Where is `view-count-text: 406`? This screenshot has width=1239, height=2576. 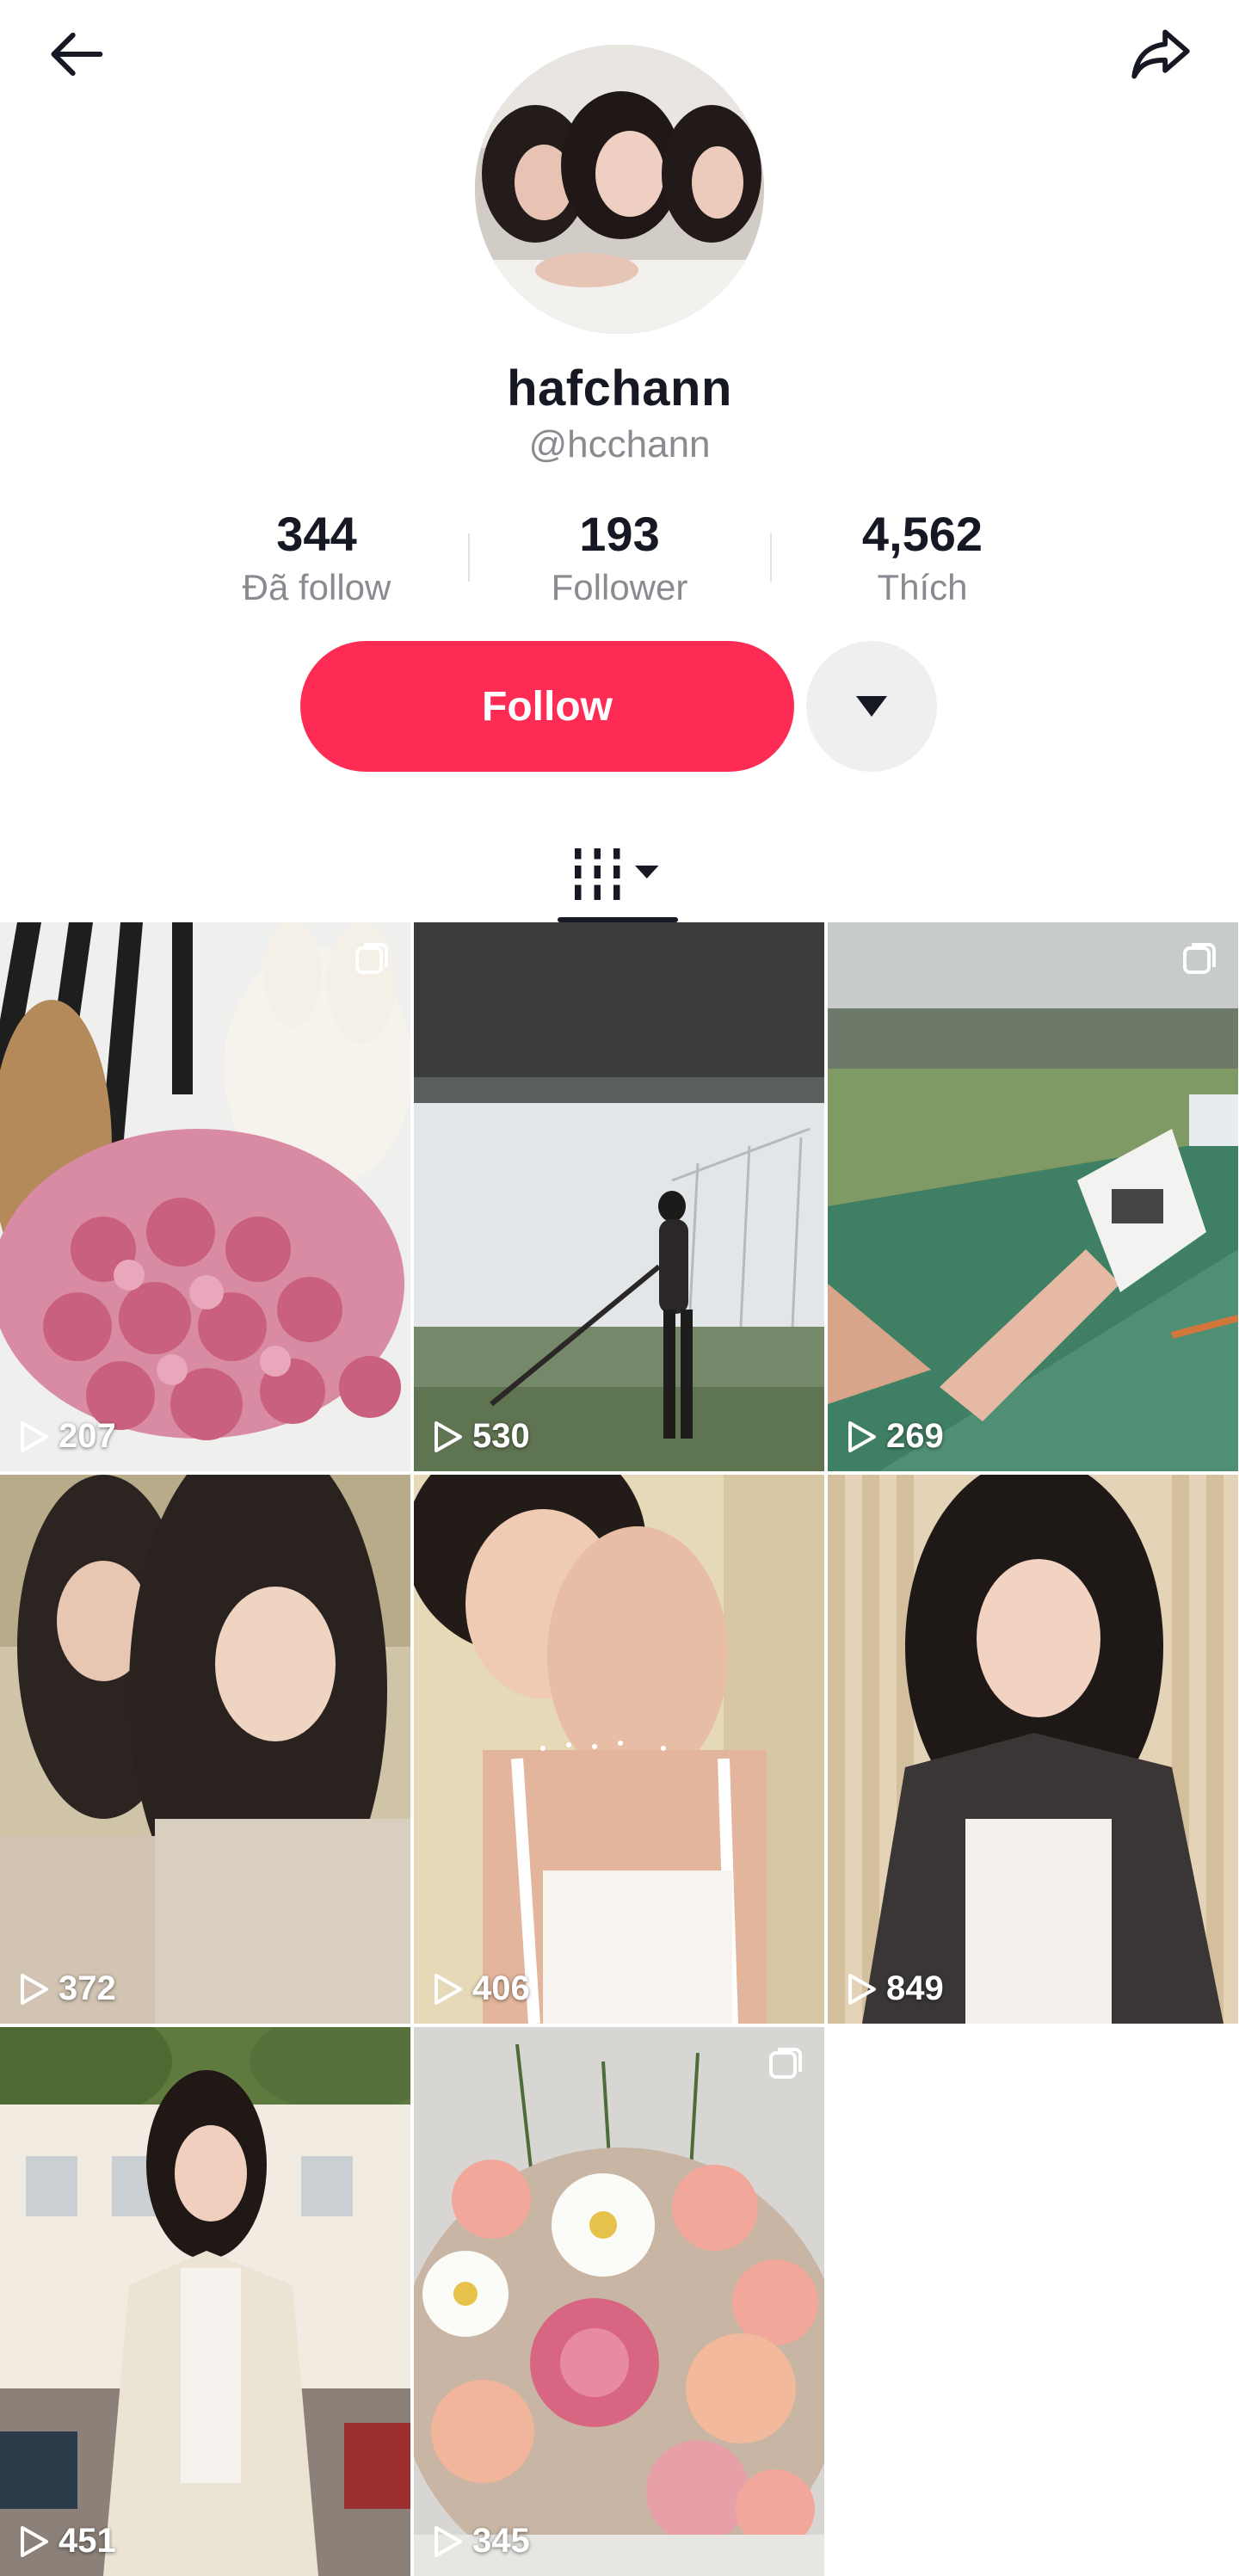 view-count-text: 406 is located at coordinates (501, 1988).